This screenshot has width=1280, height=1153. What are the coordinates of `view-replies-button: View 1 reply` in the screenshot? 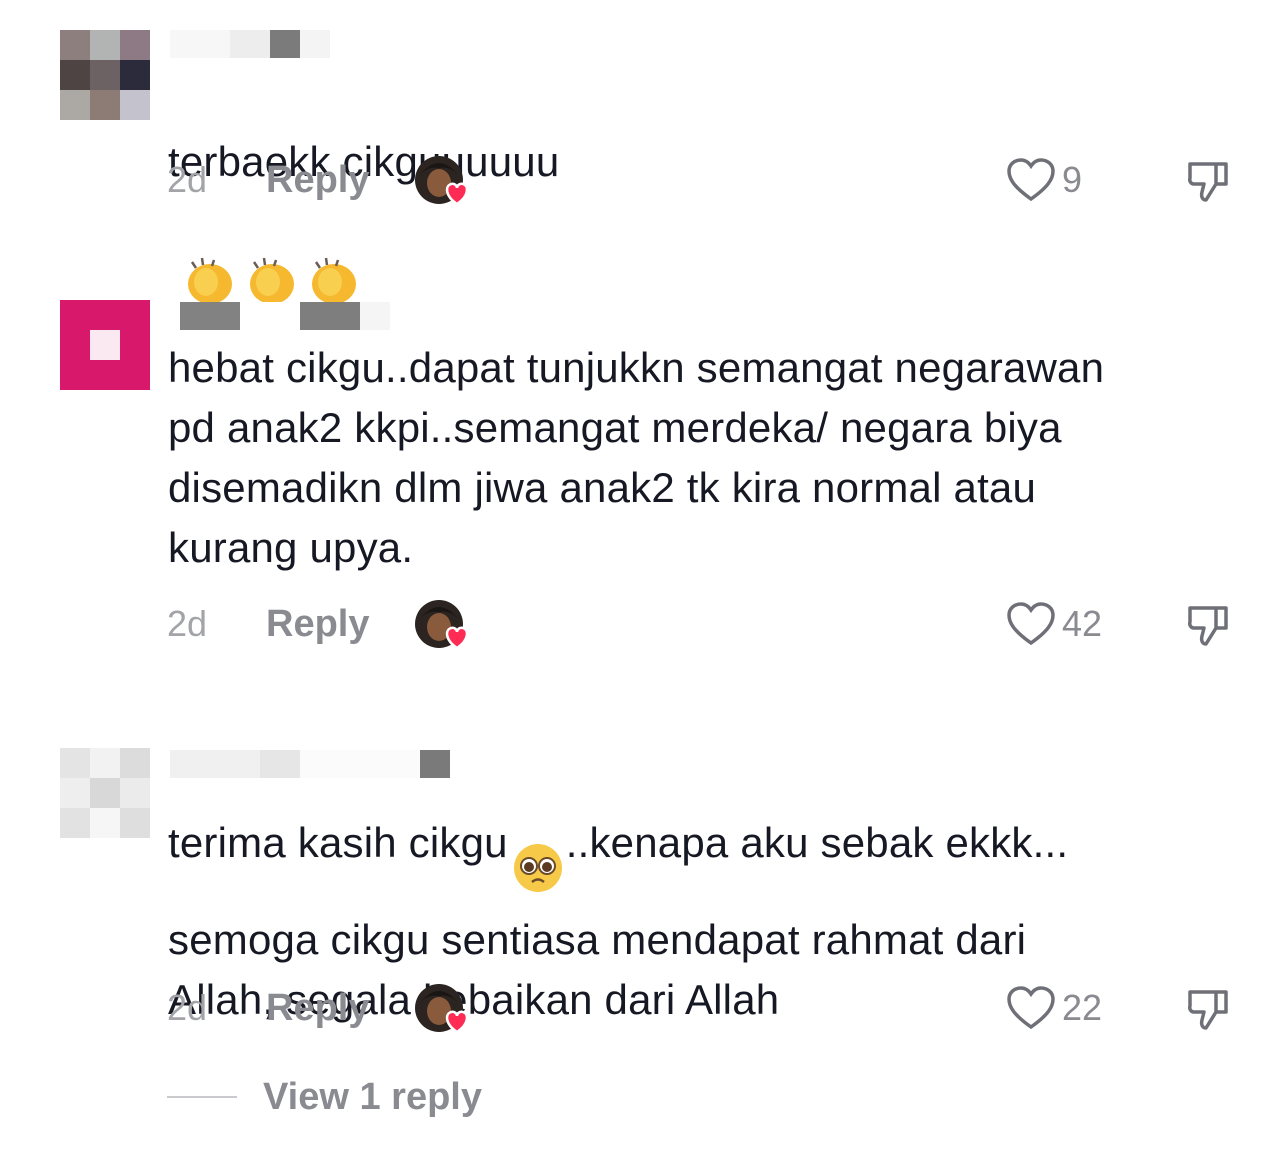 It's located at (324, 1097).